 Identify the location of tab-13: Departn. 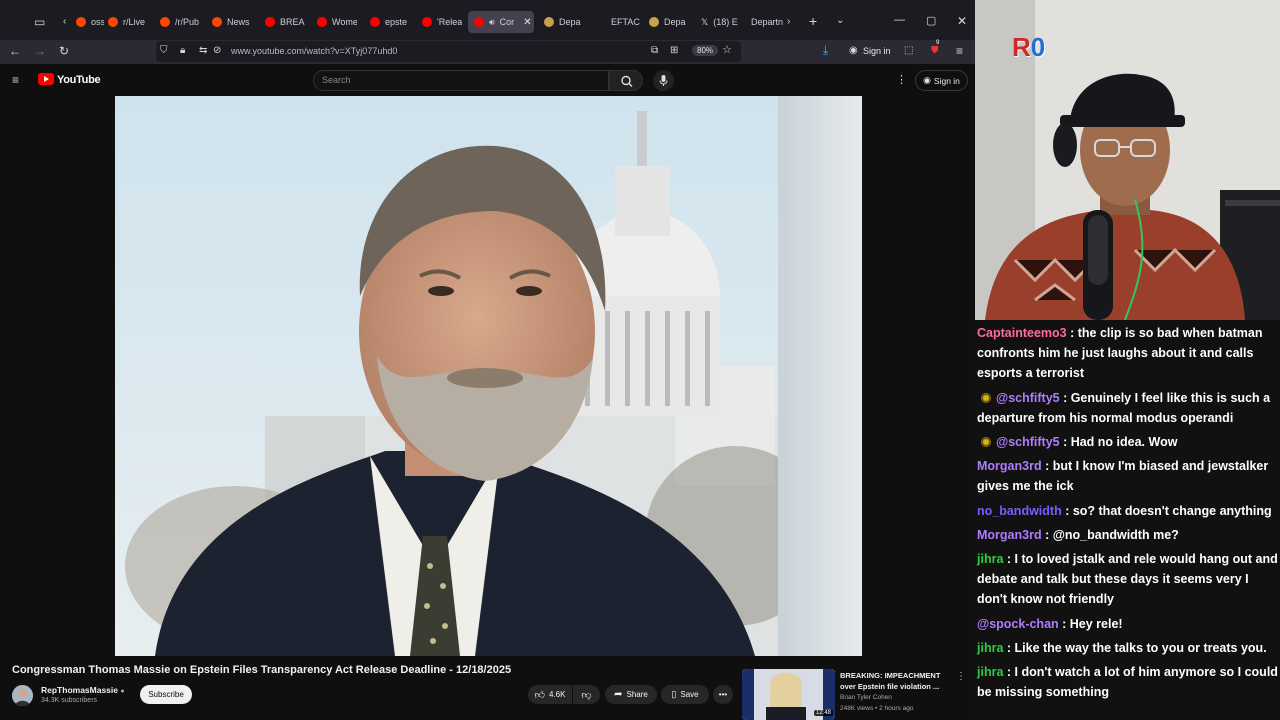
(766, 22).